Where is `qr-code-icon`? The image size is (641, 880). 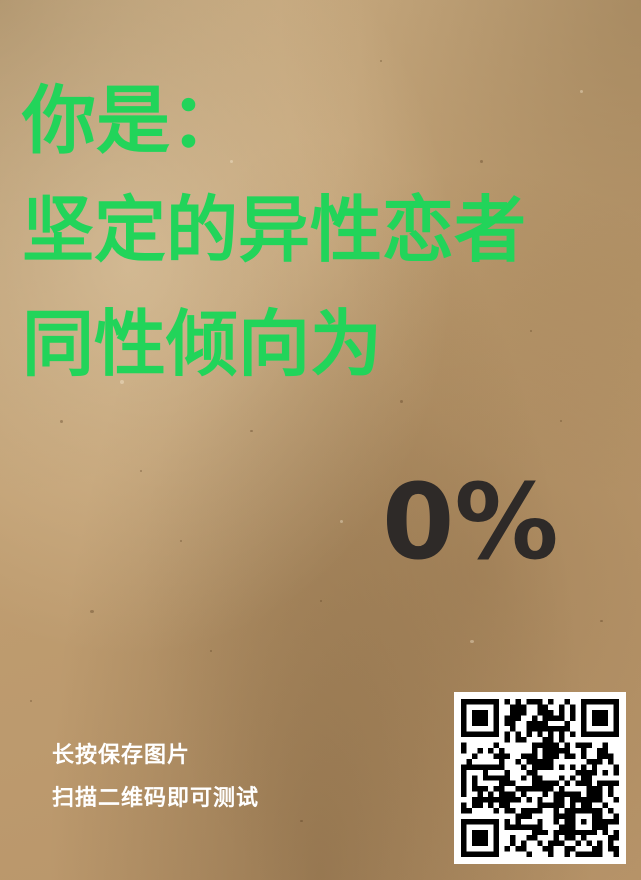 qr-code-icon is located at coordinates (540, 778).